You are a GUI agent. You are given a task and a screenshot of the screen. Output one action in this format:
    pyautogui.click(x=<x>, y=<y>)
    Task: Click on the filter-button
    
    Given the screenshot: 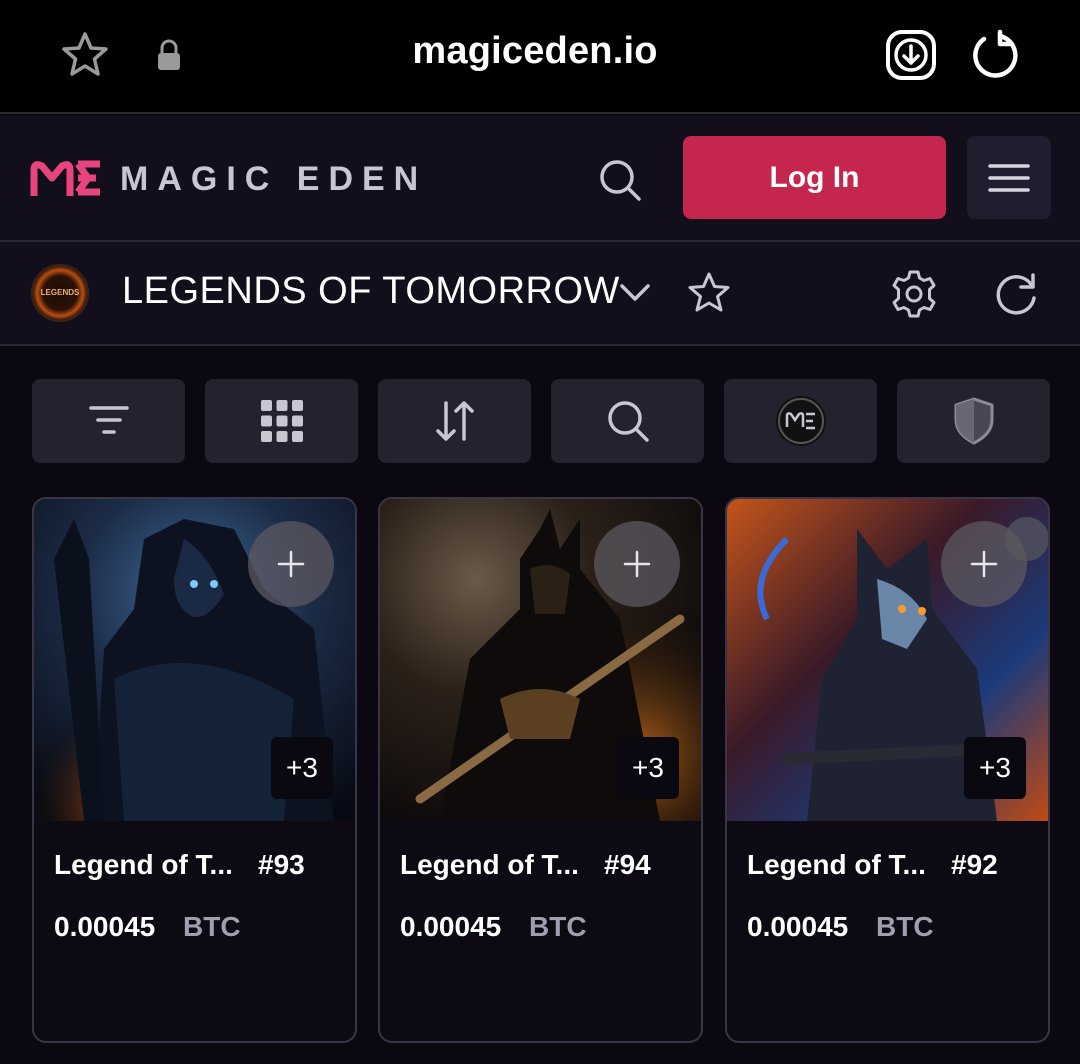 What is the action you would take?
    pyautogui.click(x=108, y=421)
    